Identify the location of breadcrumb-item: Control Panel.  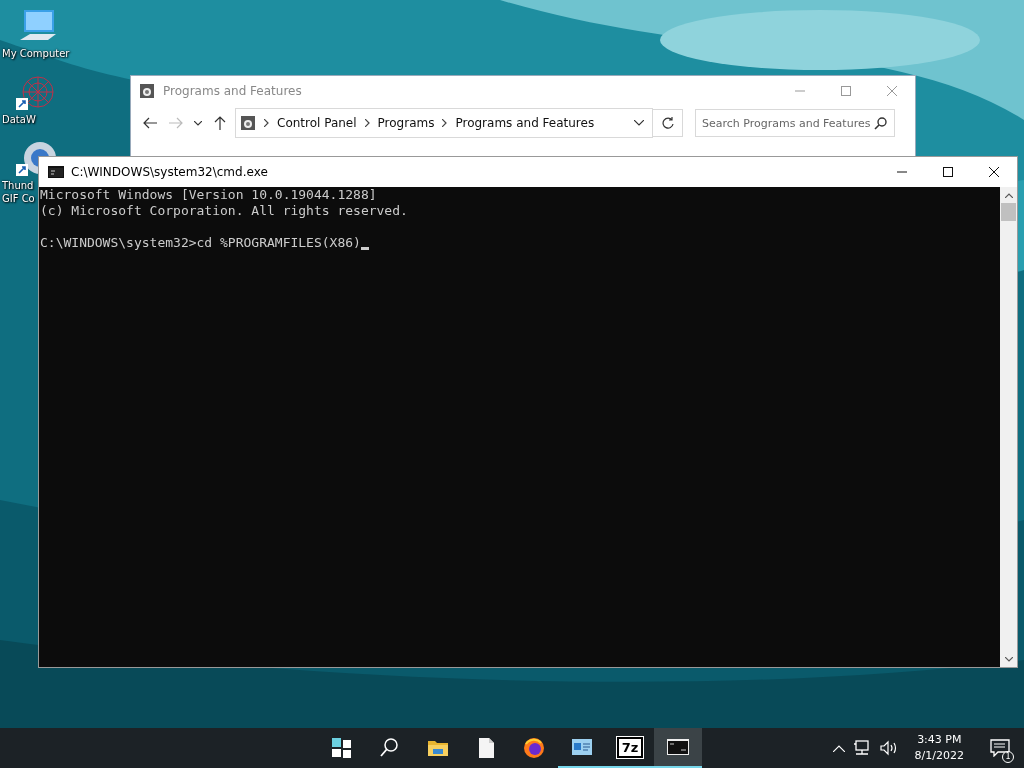
(317, 123).